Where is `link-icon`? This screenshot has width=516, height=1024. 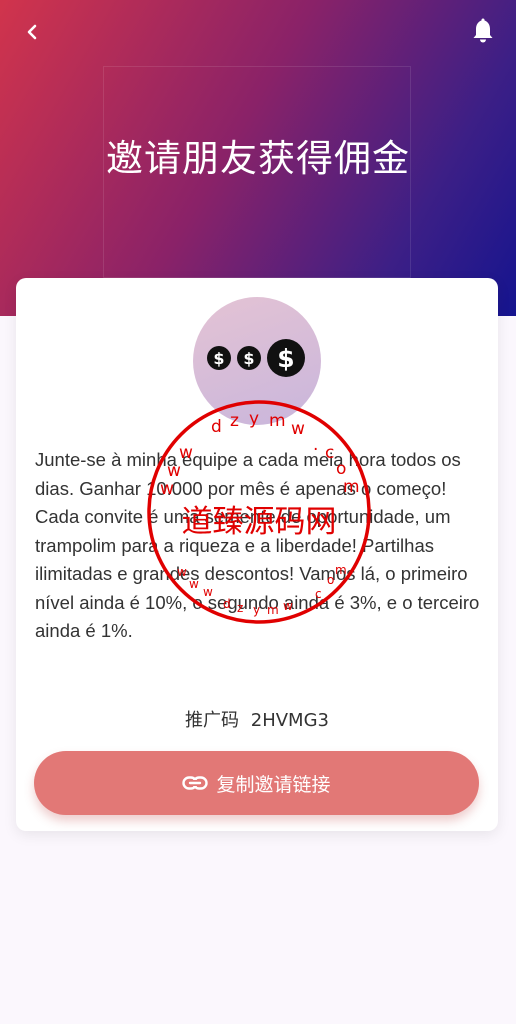
link-icon is located at coordinates (195, 783).